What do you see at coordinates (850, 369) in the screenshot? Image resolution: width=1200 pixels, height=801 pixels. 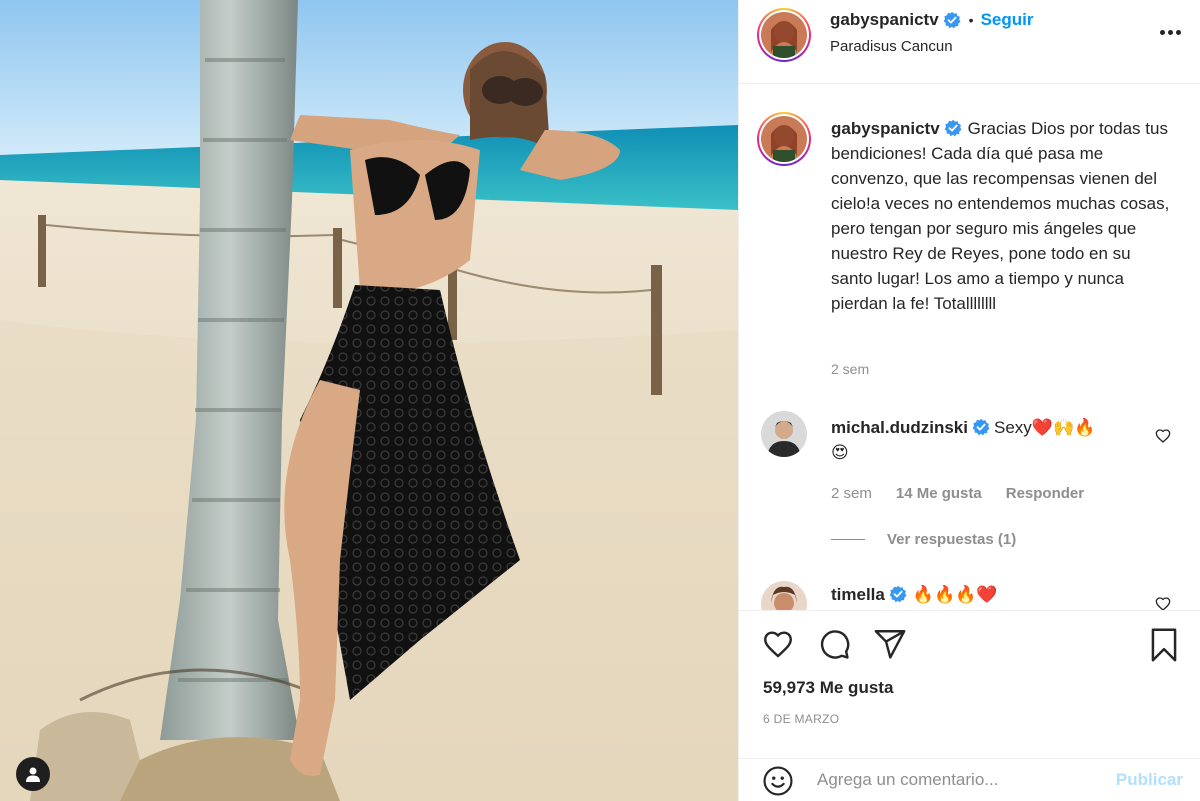 I see `caption-timestamp: 2 sem` at bounding box center [850, 369].